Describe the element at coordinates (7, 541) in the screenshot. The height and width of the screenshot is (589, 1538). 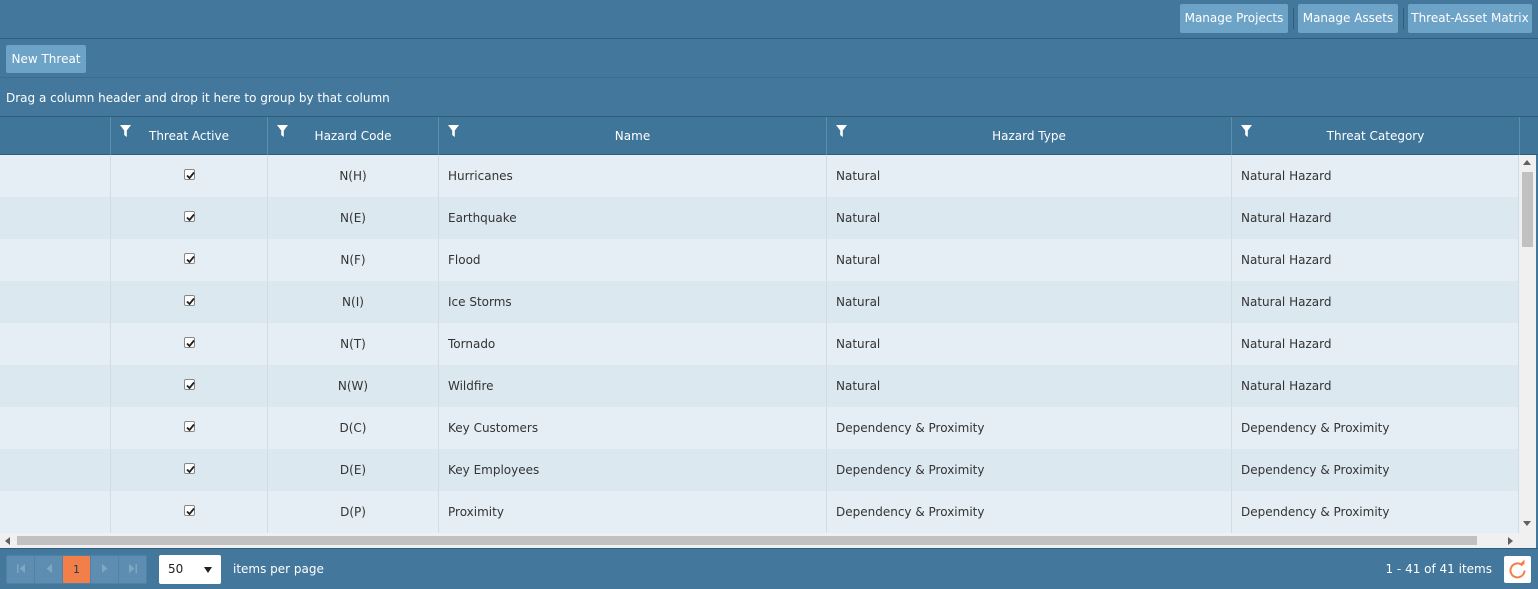
I see `scroll-left-arrow-icon` at that location.